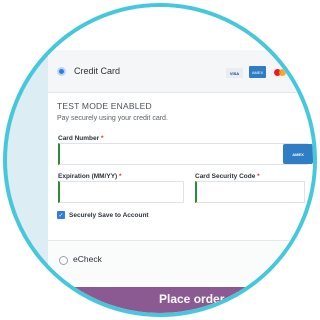  Describe the element at coordinates (234, 73) in the screenshot. I see `visa-card-icon: VISA` at that location.